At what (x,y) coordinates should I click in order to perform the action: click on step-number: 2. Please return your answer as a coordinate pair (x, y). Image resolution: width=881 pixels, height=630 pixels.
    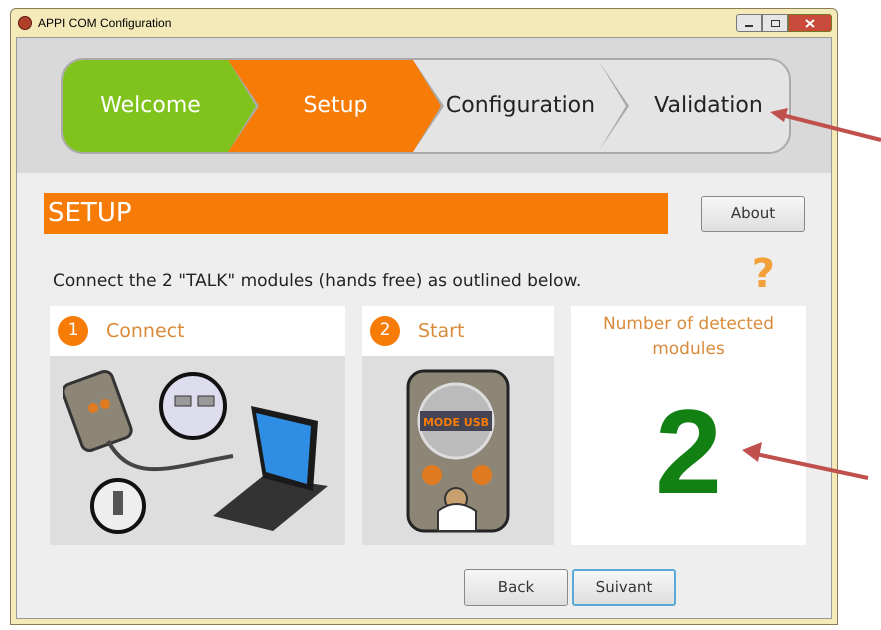
    Looking at the image, I should click on (385, 331).